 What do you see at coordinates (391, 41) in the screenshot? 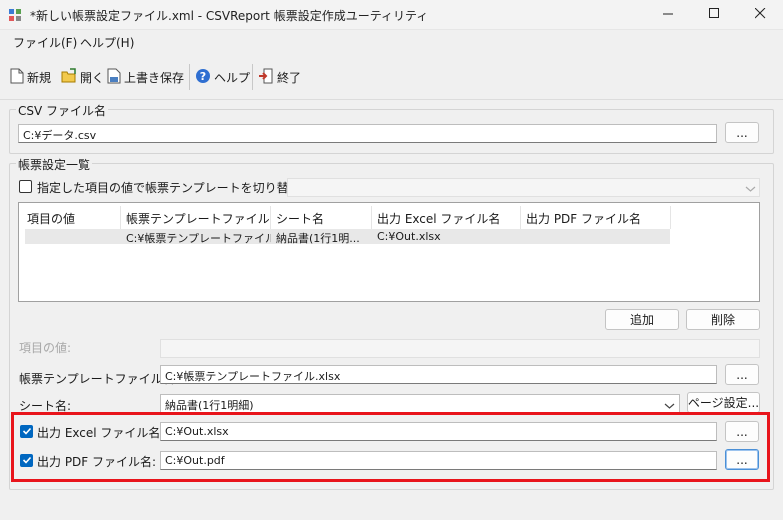
I see `menu-bar: ファイル(F) ヘルプ(H)` at bounding box center [391, 41].